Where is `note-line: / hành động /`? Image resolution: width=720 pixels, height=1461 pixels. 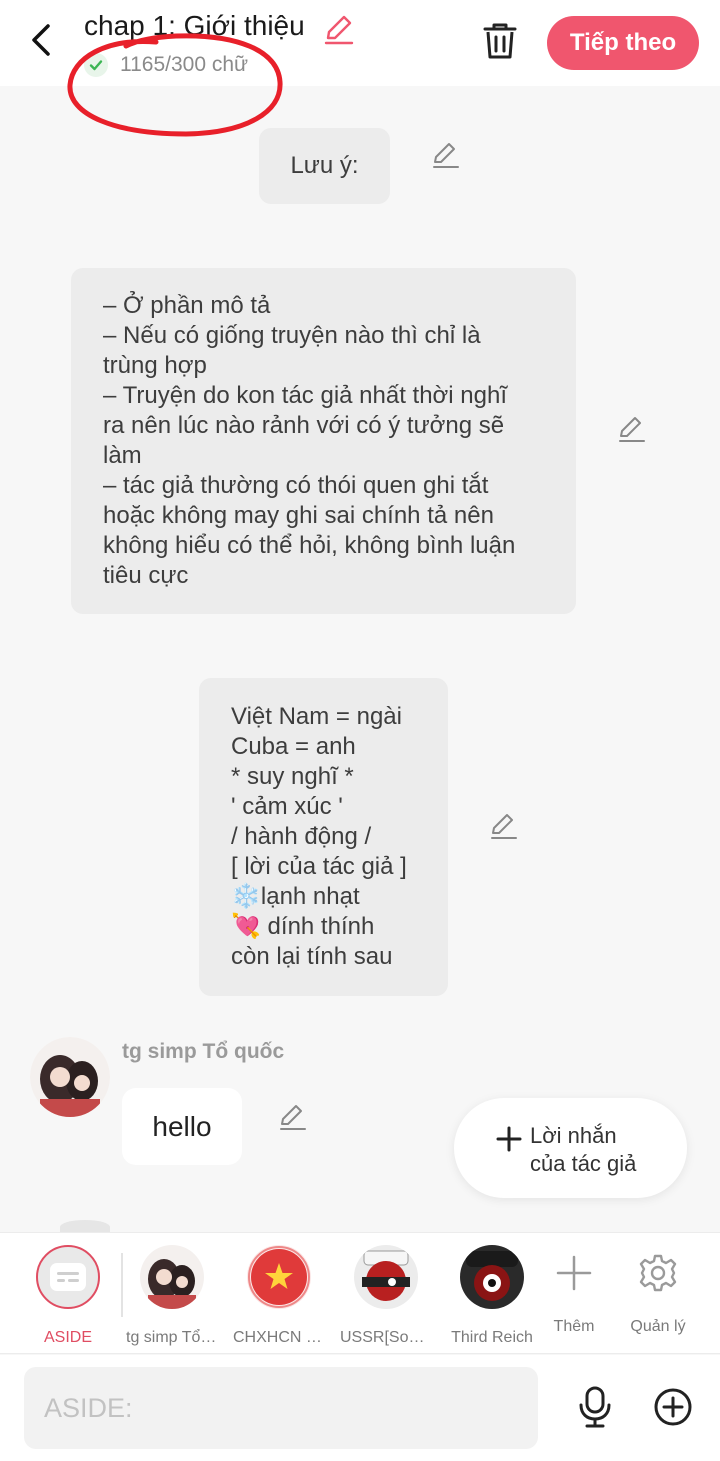
note-line: / hành động / is located at coordinates (301, 836).